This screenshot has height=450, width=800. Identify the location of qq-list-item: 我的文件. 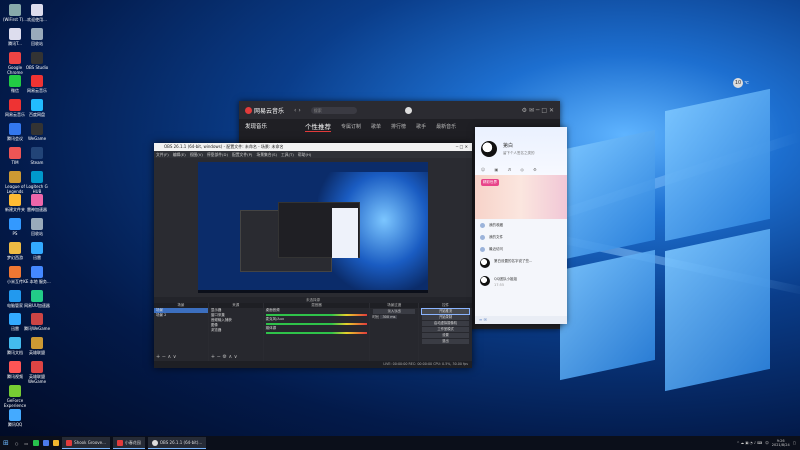
(521, 237).